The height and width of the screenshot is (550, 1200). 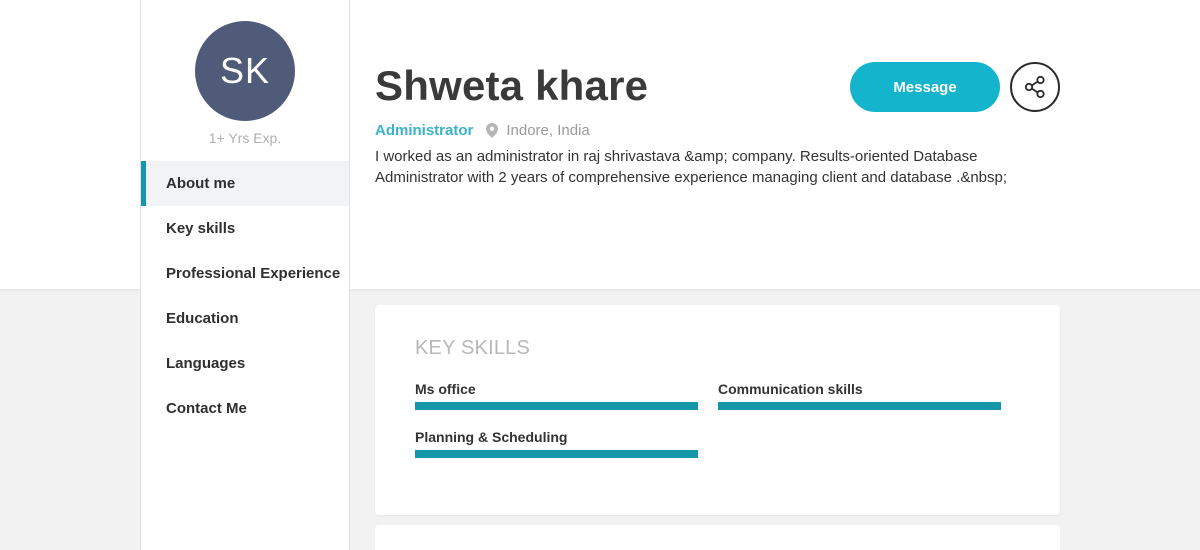 I want to click on sidebar-item-label: Languages, so click(x=206, y=363).